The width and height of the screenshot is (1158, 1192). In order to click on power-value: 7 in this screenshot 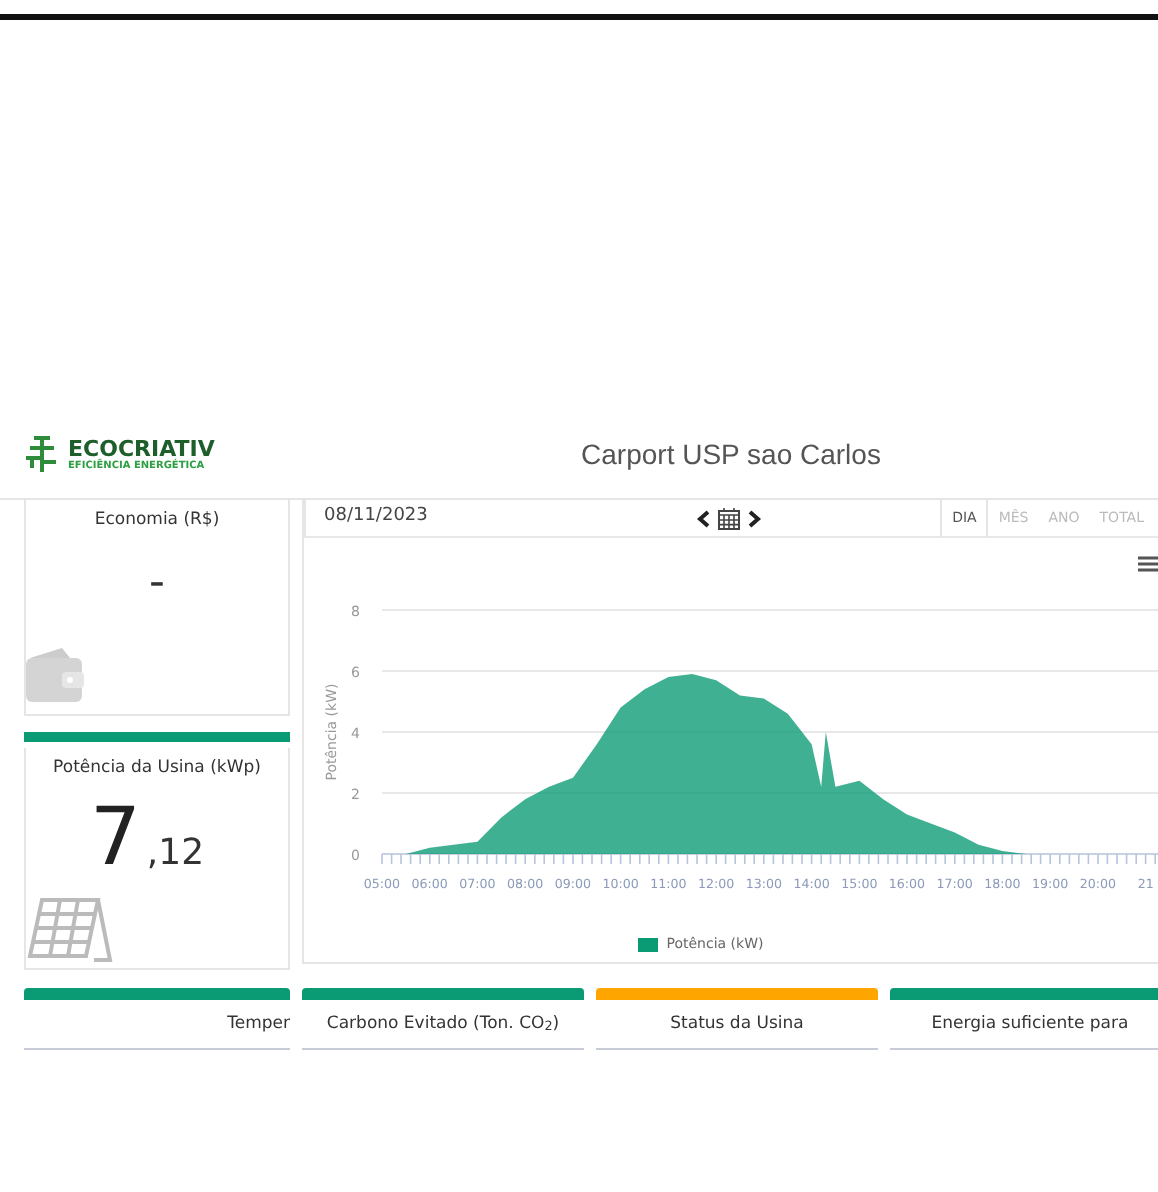, I will do `click(115, 837)`.